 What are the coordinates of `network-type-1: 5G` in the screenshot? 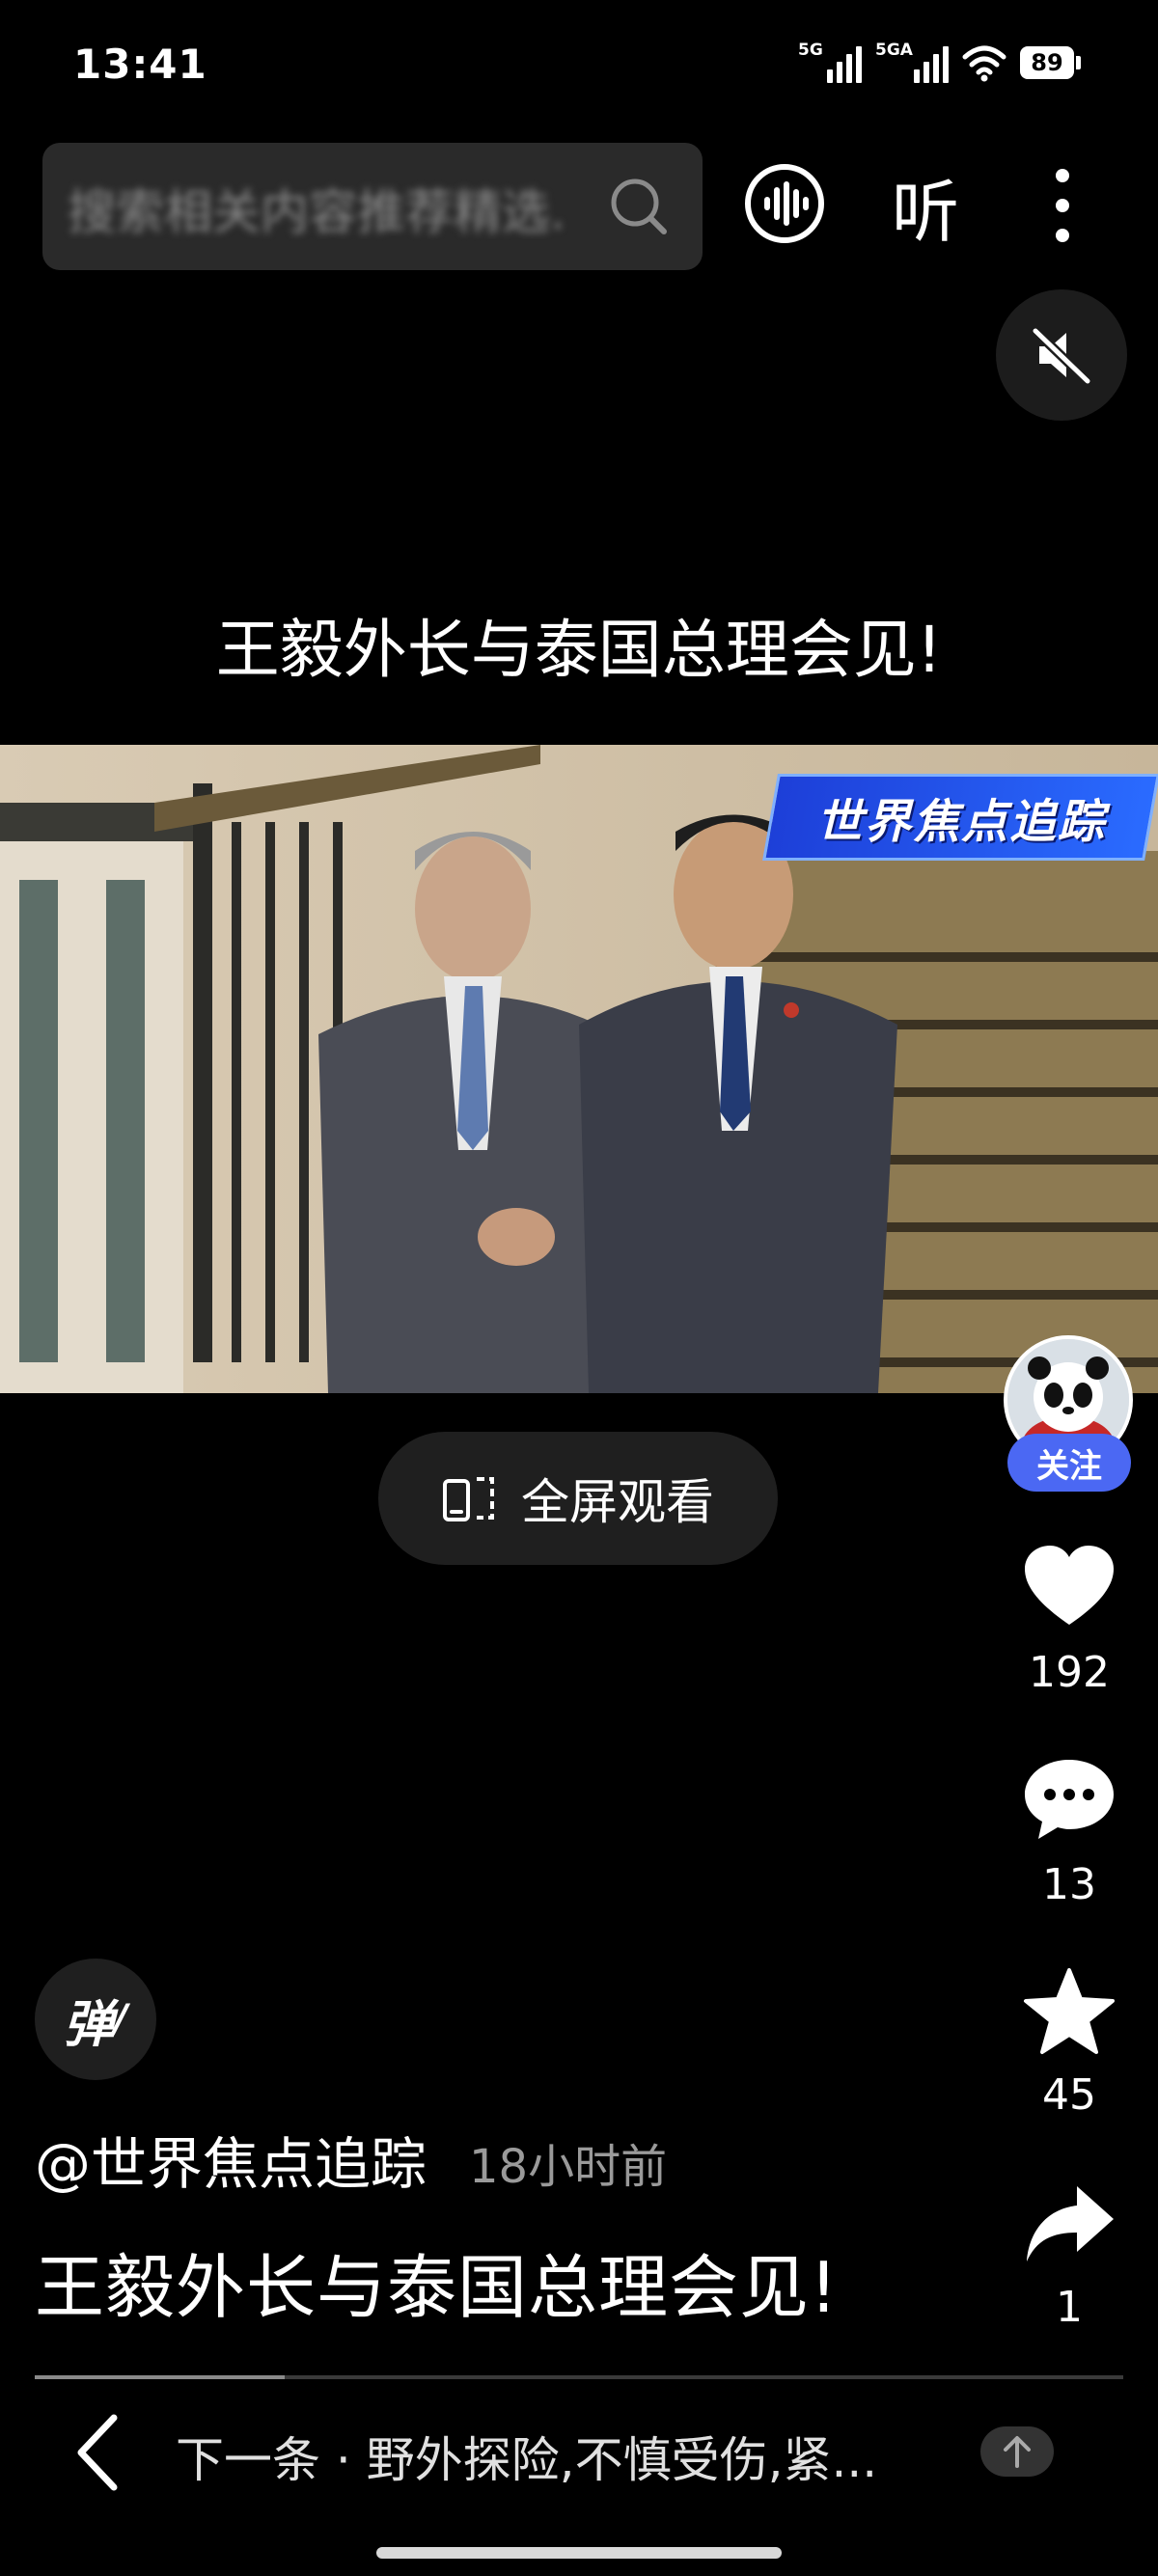 It's located at (810, 51).